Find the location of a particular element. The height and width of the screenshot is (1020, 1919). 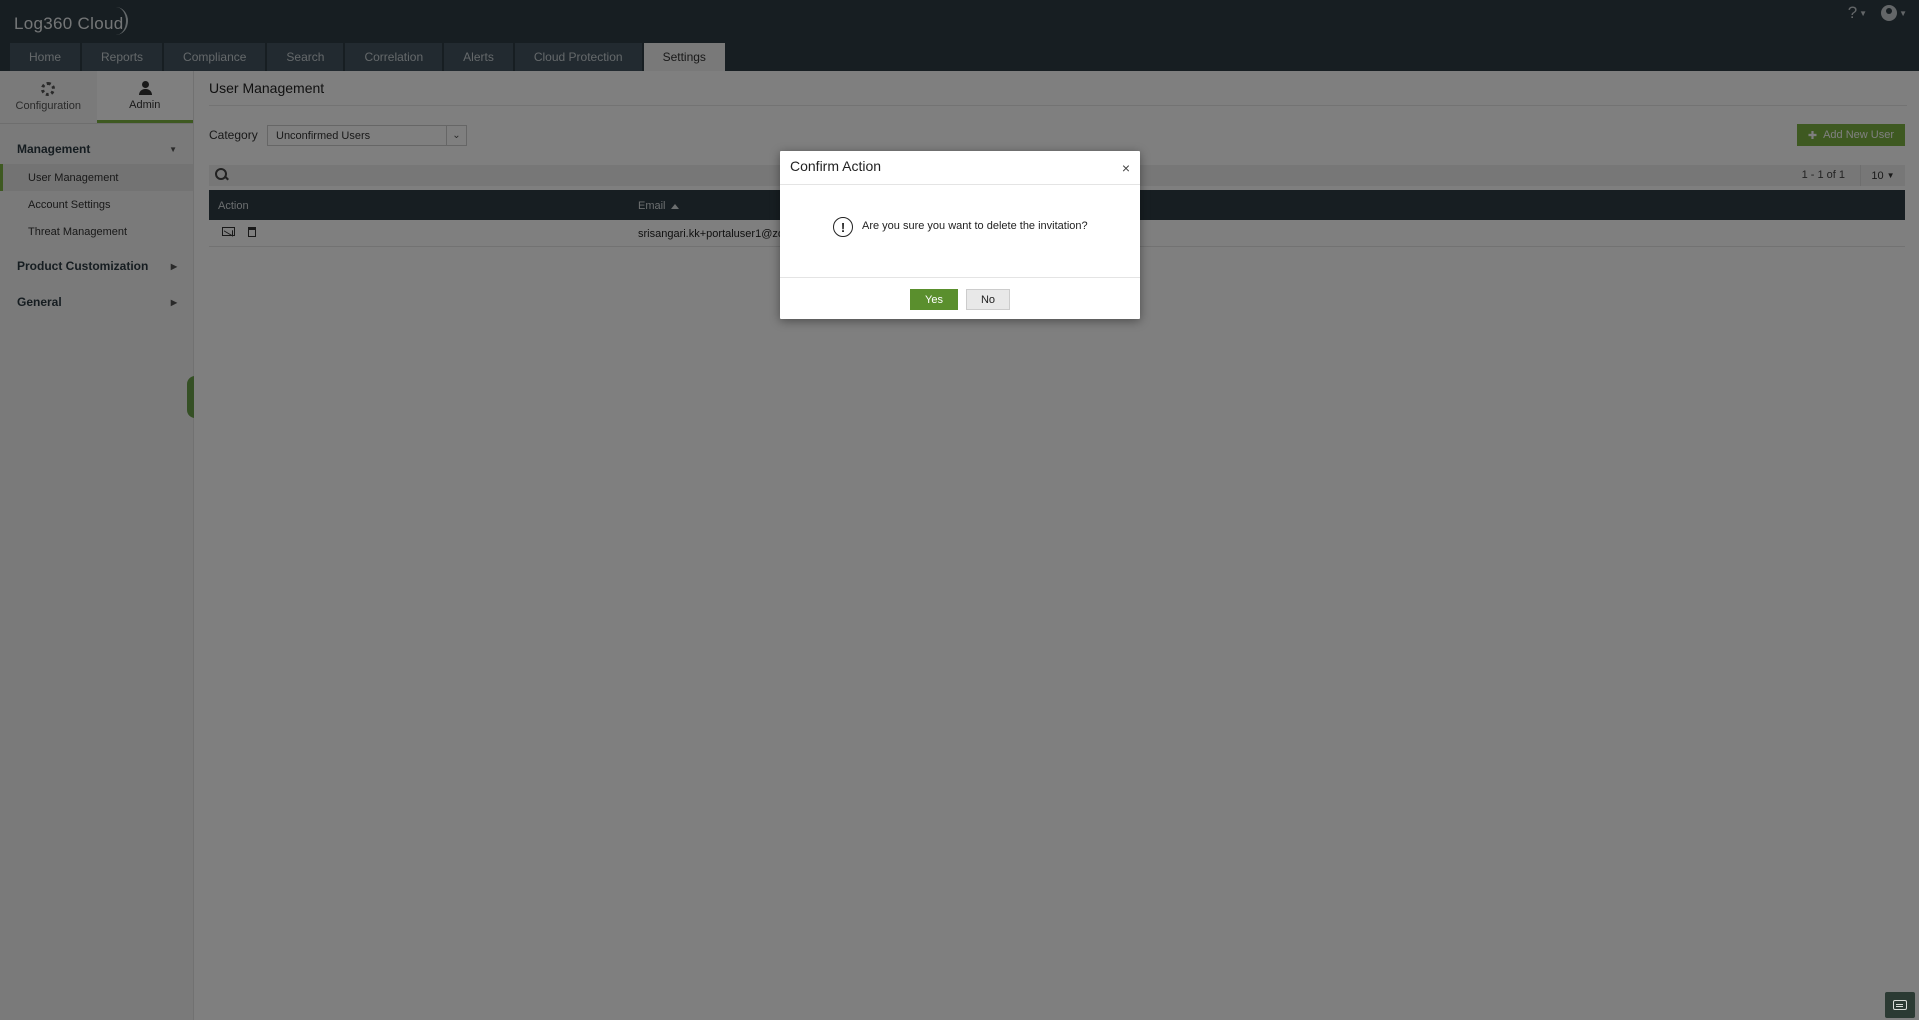

warning-icon: ! is located at coordinates (843, 227).